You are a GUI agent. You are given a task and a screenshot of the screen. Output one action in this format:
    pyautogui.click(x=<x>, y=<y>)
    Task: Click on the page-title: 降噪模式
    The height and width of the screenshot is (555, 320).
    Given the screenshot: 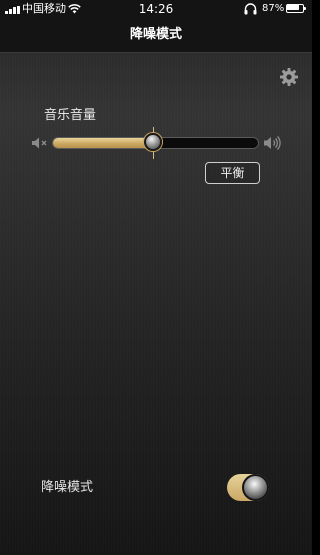 What is the action you would take?
    pyautogui.click(x=155, y=34)
    